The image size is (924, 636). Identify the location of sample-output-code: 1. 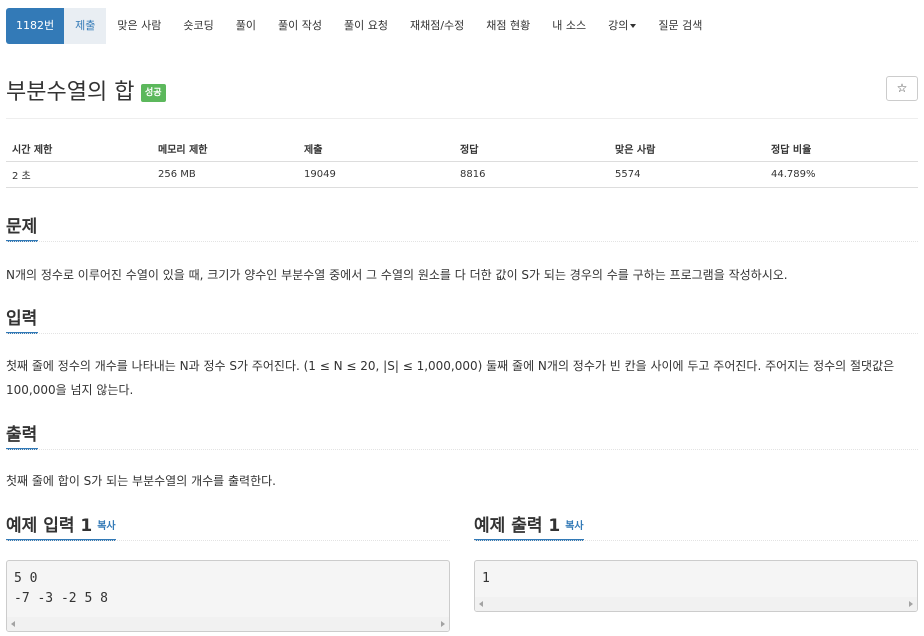
(486, 578).